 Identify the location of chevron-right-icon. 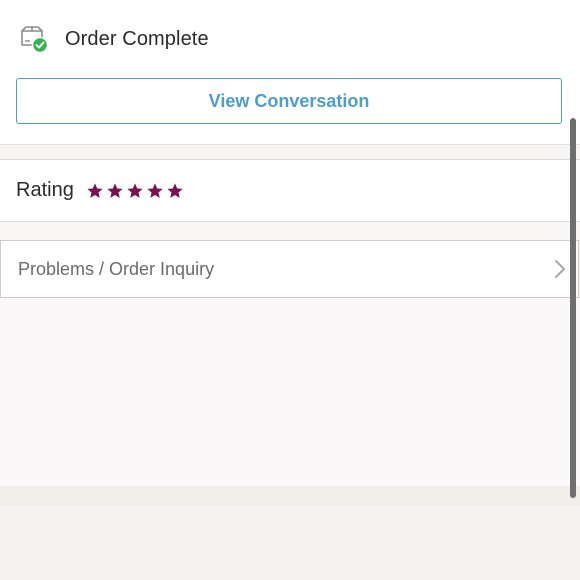
(560, 269).